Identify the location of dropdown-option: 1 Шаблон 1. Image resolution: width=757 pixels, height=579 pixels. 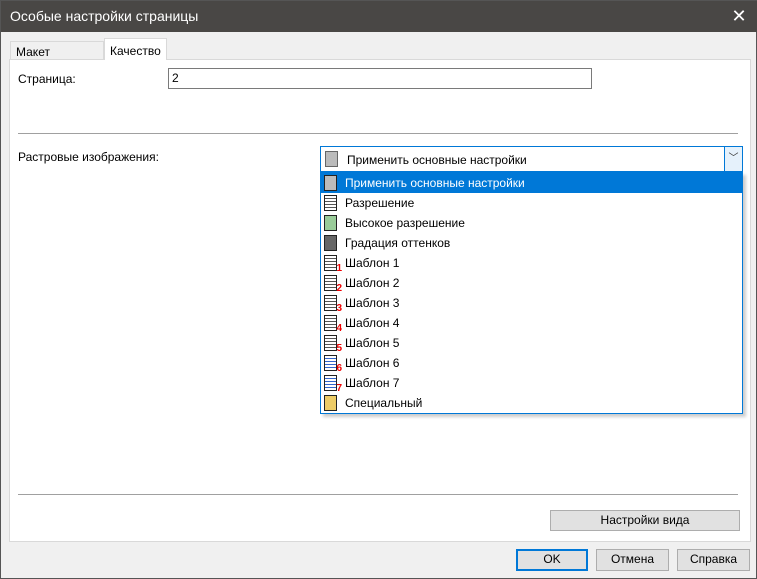
(531, 263).